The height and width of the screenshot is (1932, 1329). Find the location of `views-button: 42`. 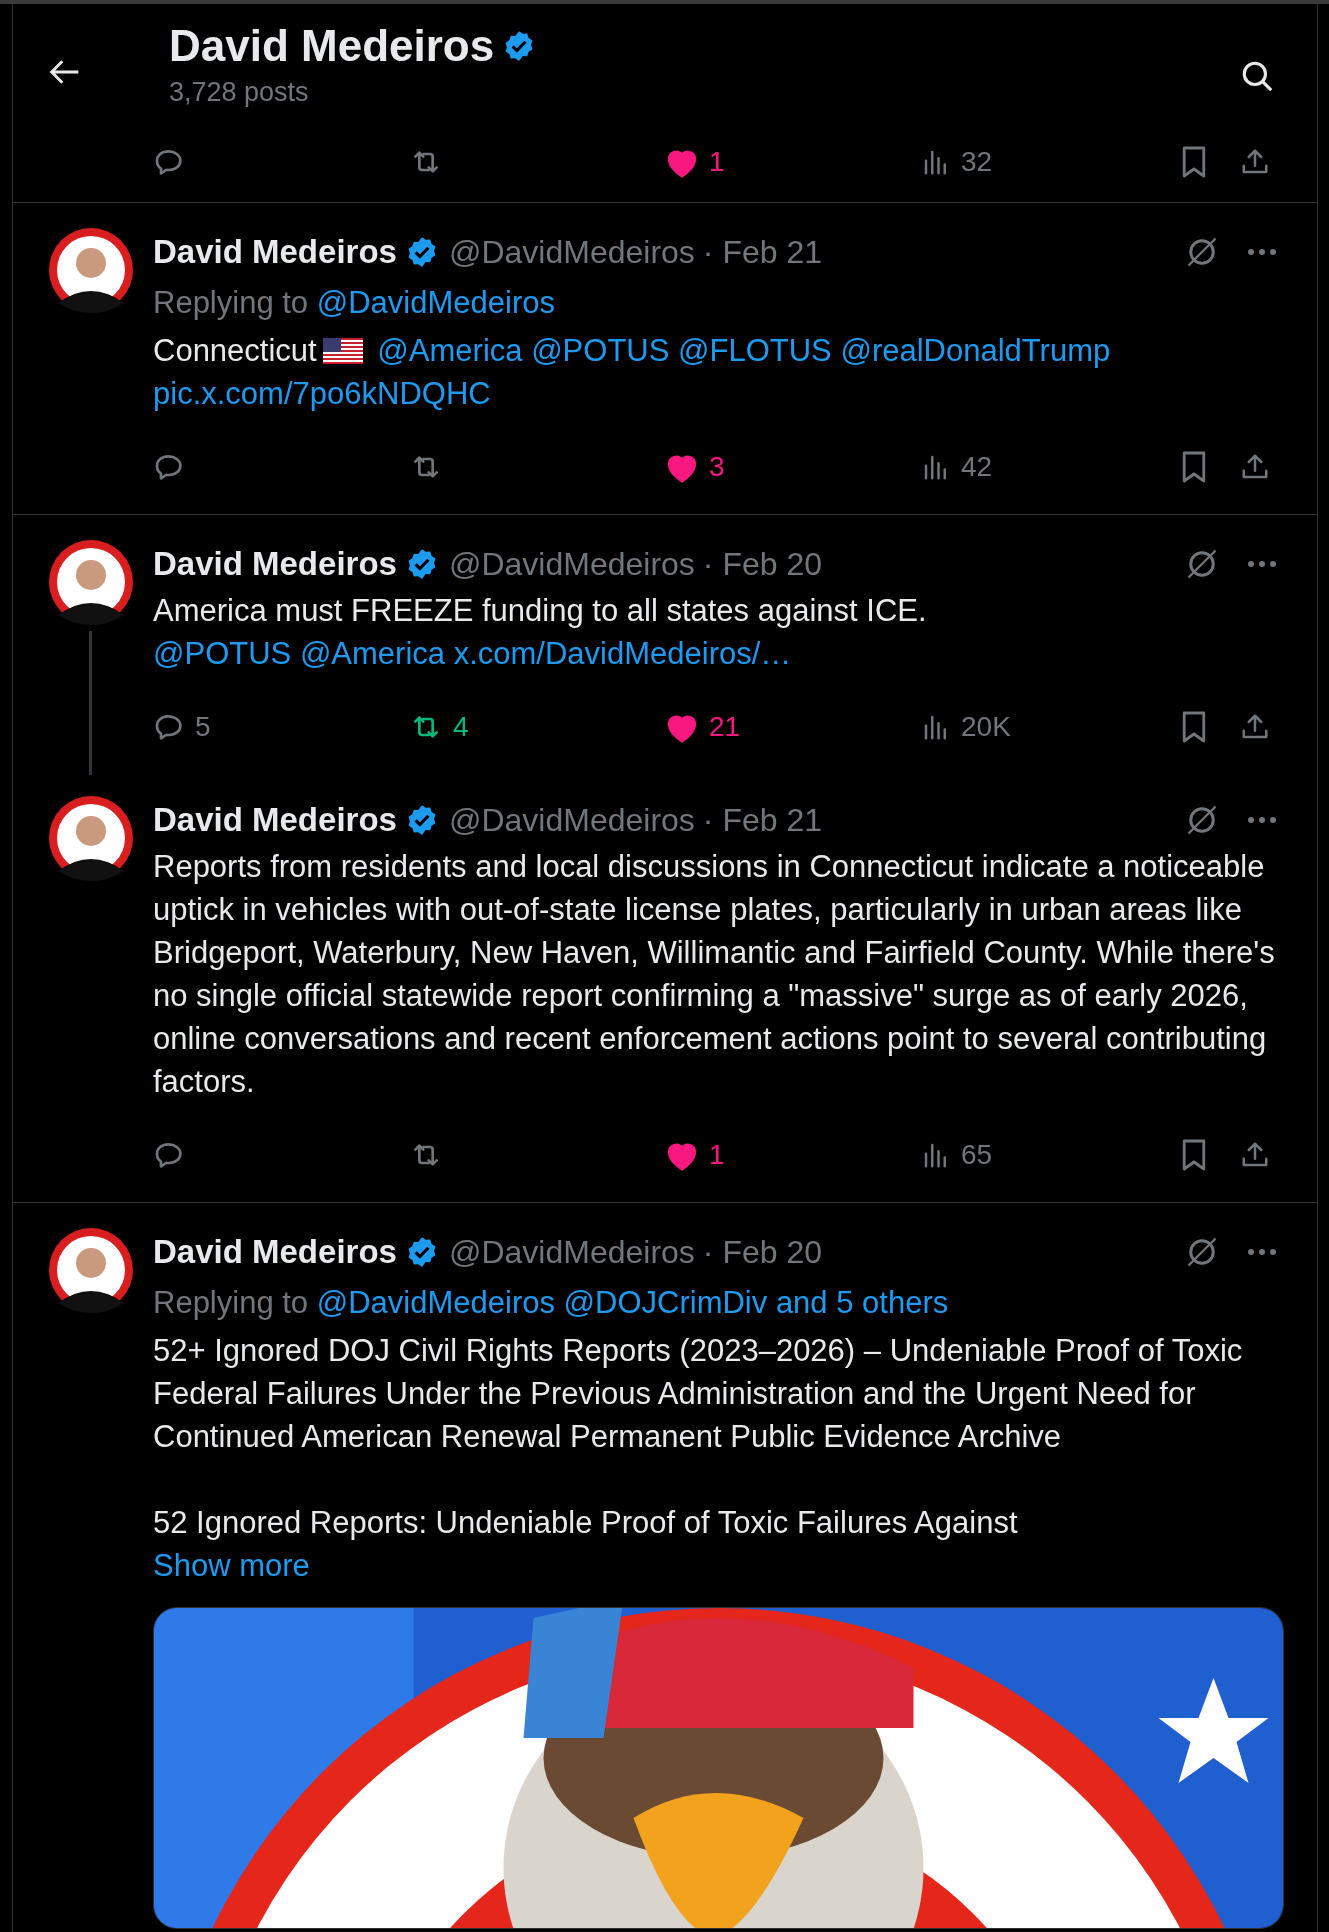

views-button: 42 is located at coordinates (957, 467).